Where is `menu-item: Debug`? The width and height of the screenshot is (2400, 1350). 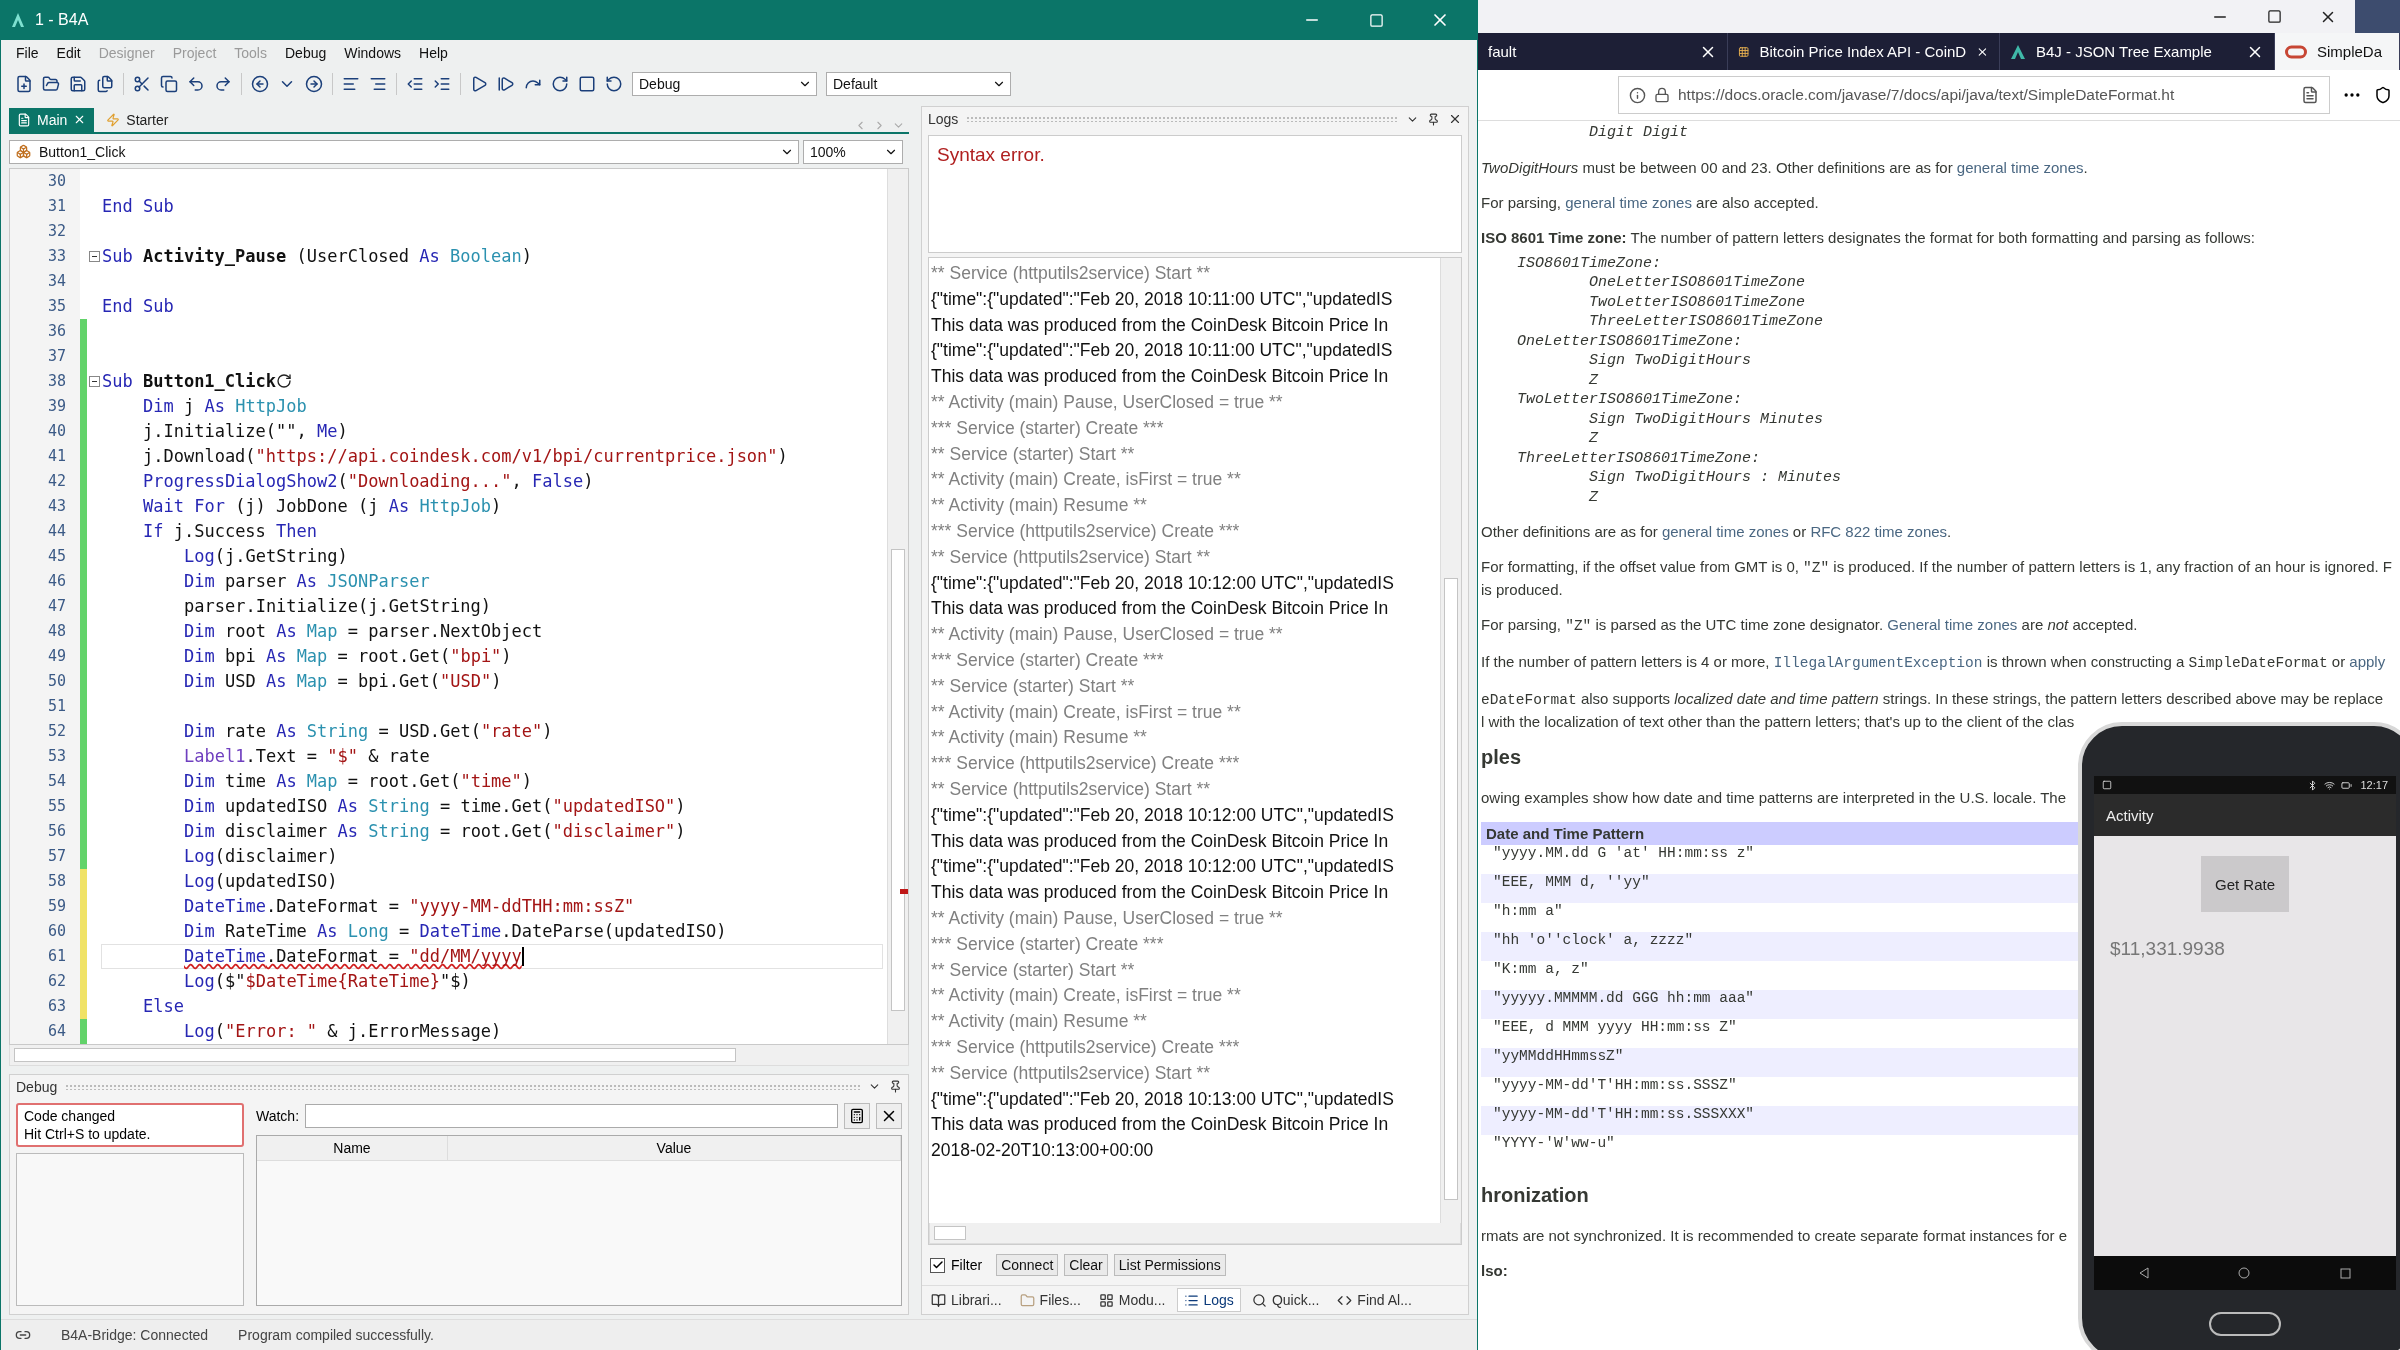
menu-item: Debug is located at coordinates (306, 53).